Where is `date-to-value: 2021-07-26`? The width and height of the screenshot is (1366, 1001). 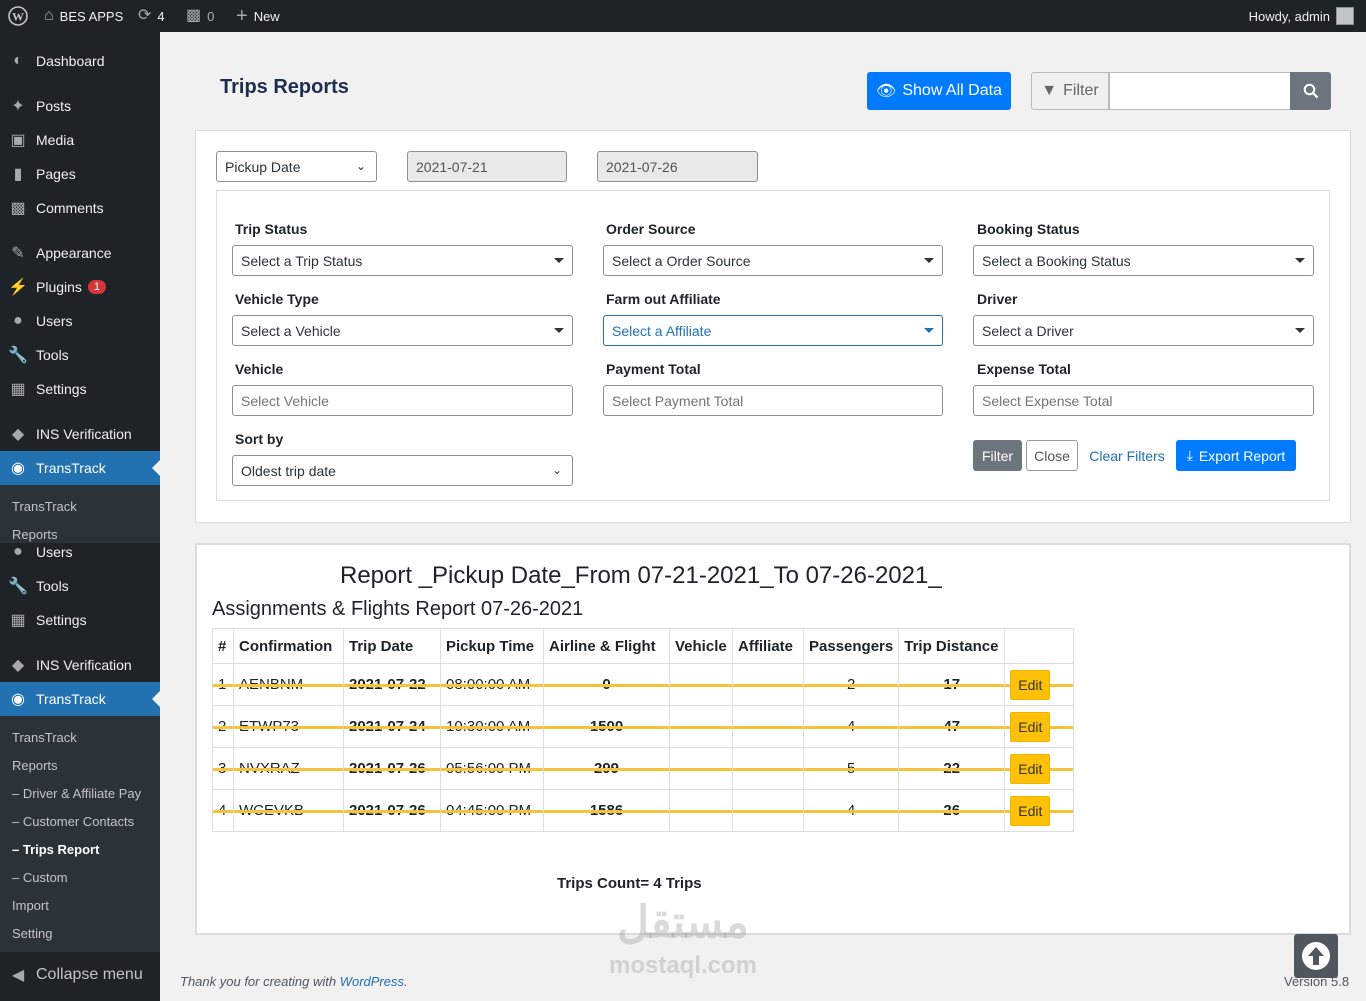 date-to-value: 2021-07-26 is located at coordinates (642, 166).